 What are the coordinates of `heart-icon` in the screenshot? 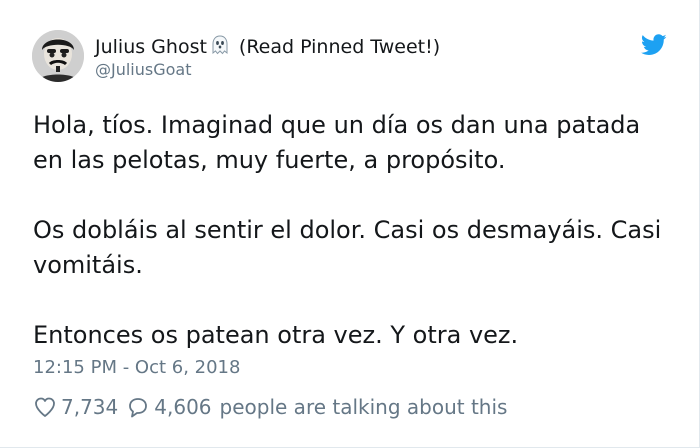 It's located at (45, 407).